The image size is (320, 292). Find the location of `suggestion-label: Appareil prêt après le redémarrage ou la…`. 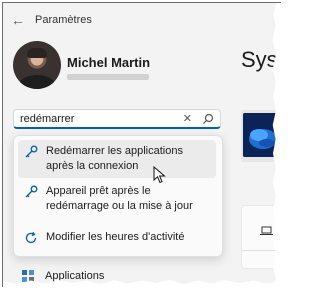

suggestion-label: Appareil prêt après le redémarrage ou la… is located at coordinates (119, 198).